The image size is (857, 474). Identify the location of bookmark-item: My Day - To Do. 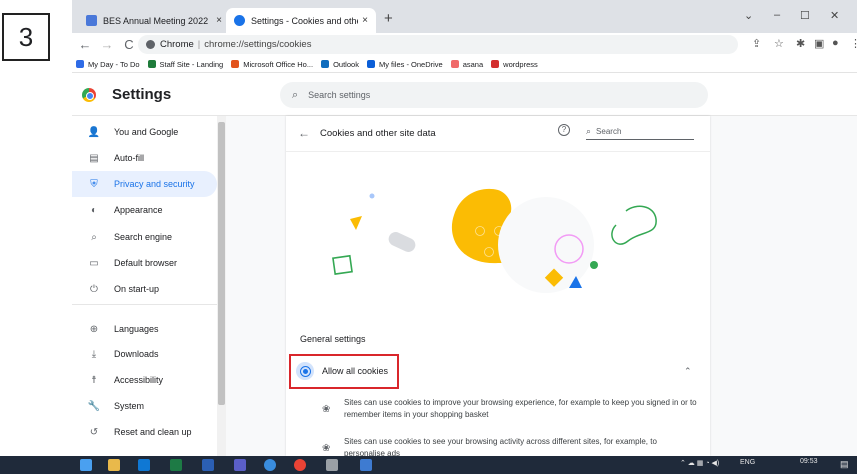
(108, 64).